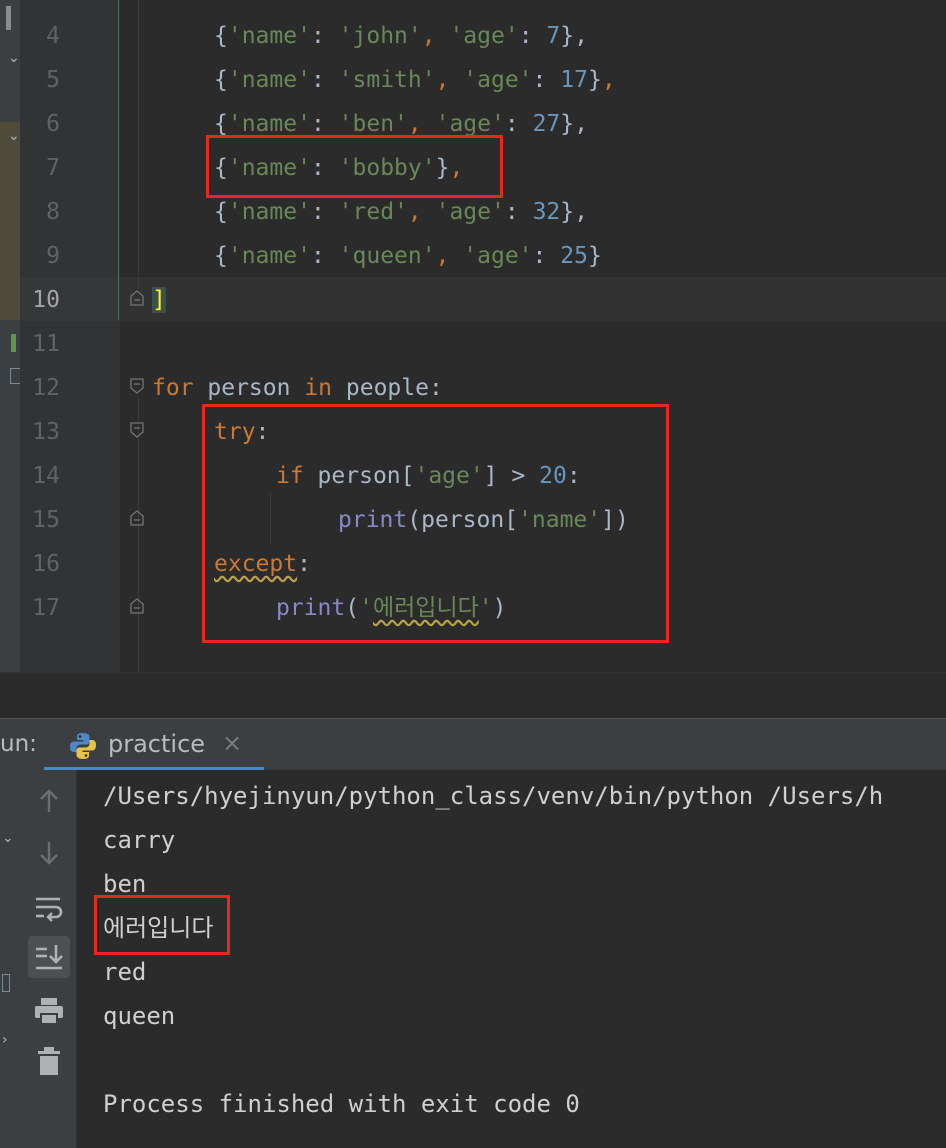  Describe the element at coordinates (249, 388) in the screenshot. I see `code-token: person` at that location.